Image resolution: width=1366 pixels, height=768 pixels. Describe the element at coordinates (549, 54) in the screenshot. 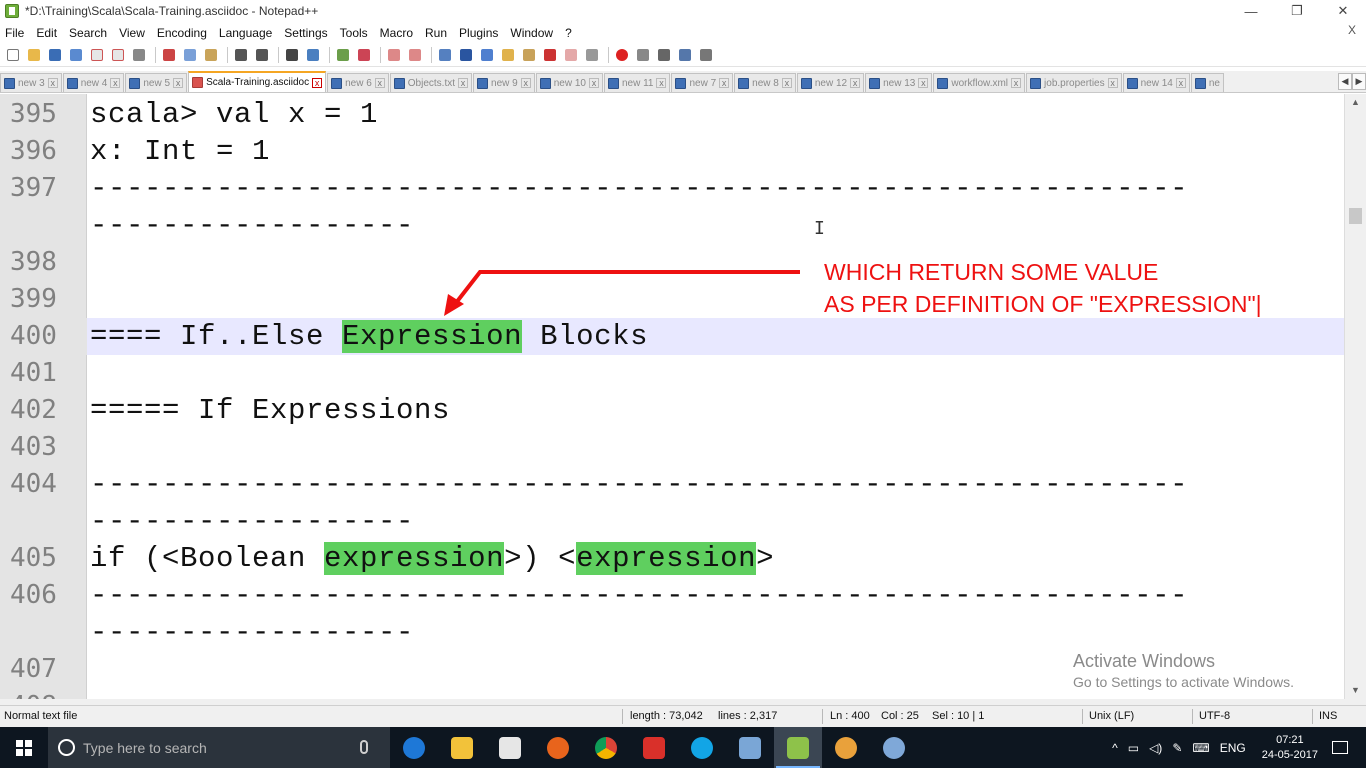

I see `function-list-icon` at that location.